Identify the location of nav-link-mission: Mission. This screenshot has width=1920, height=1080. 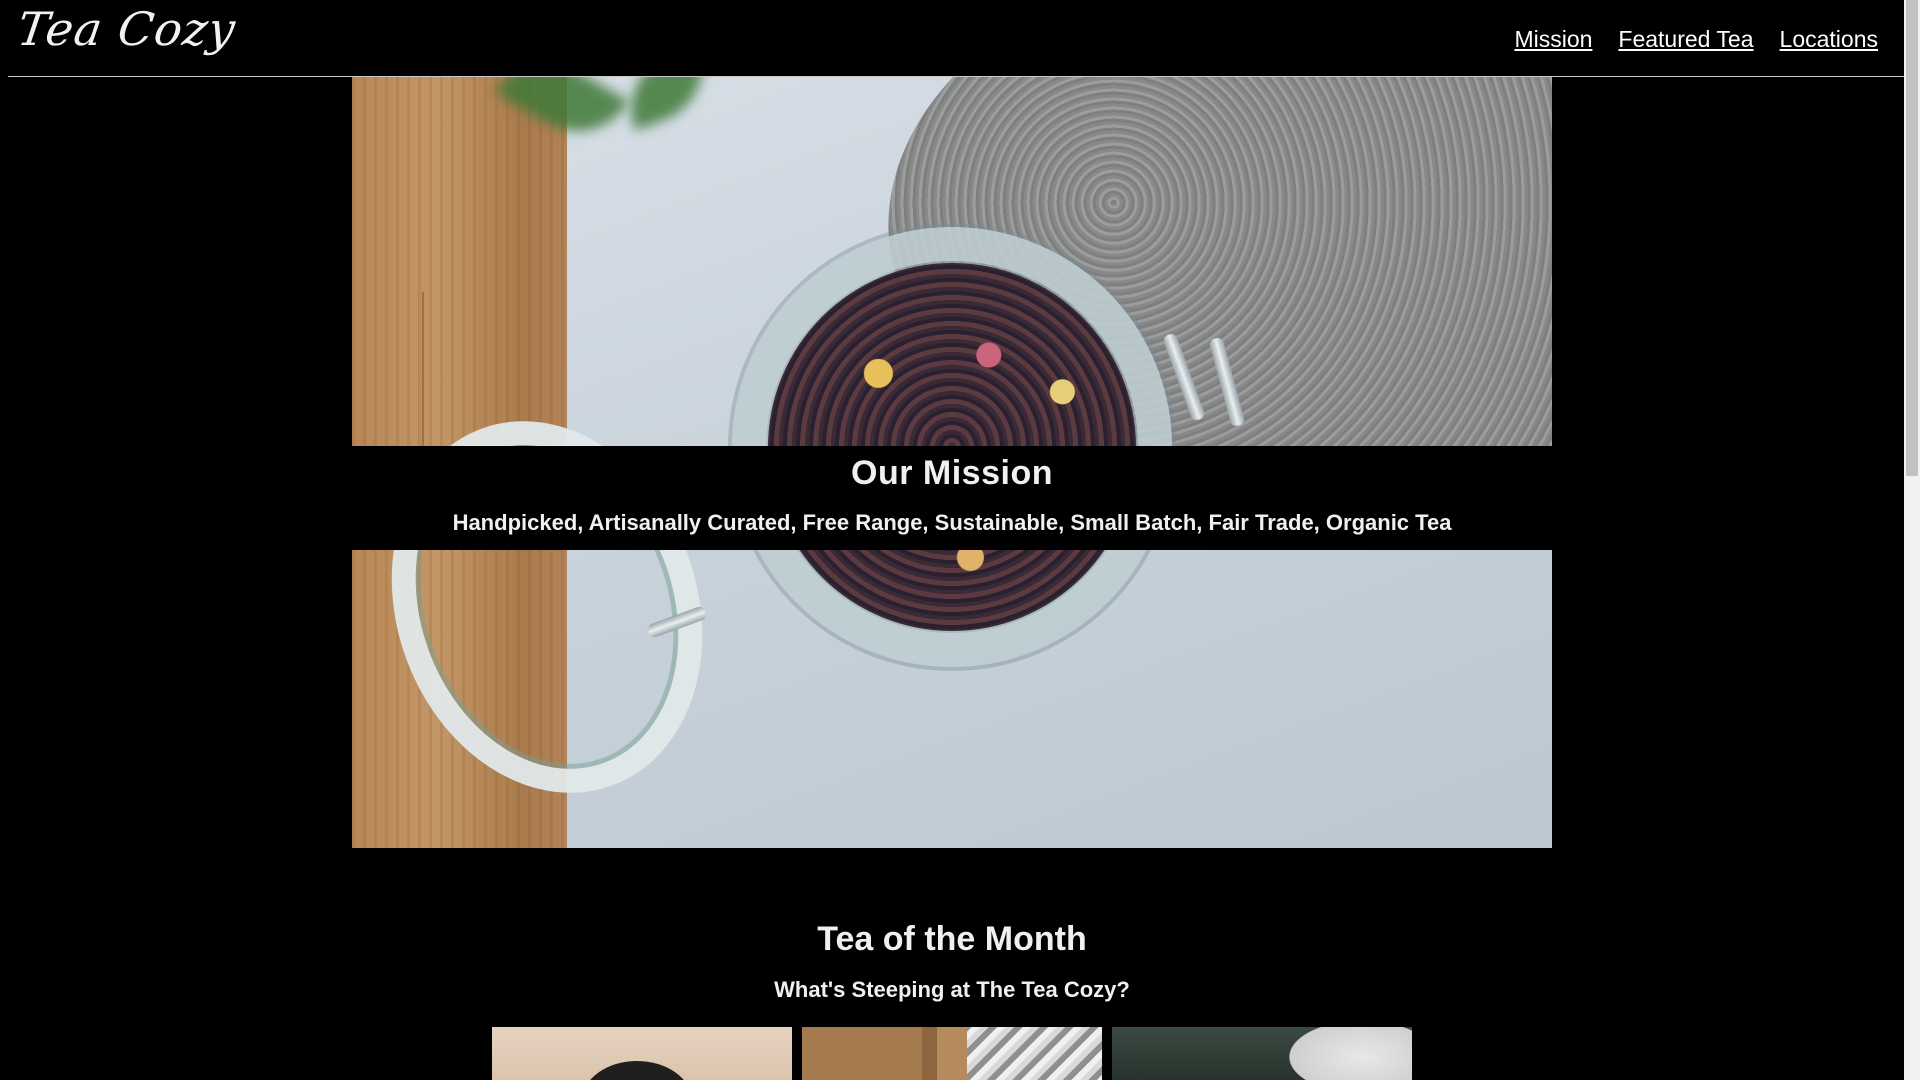
(1553, 39).